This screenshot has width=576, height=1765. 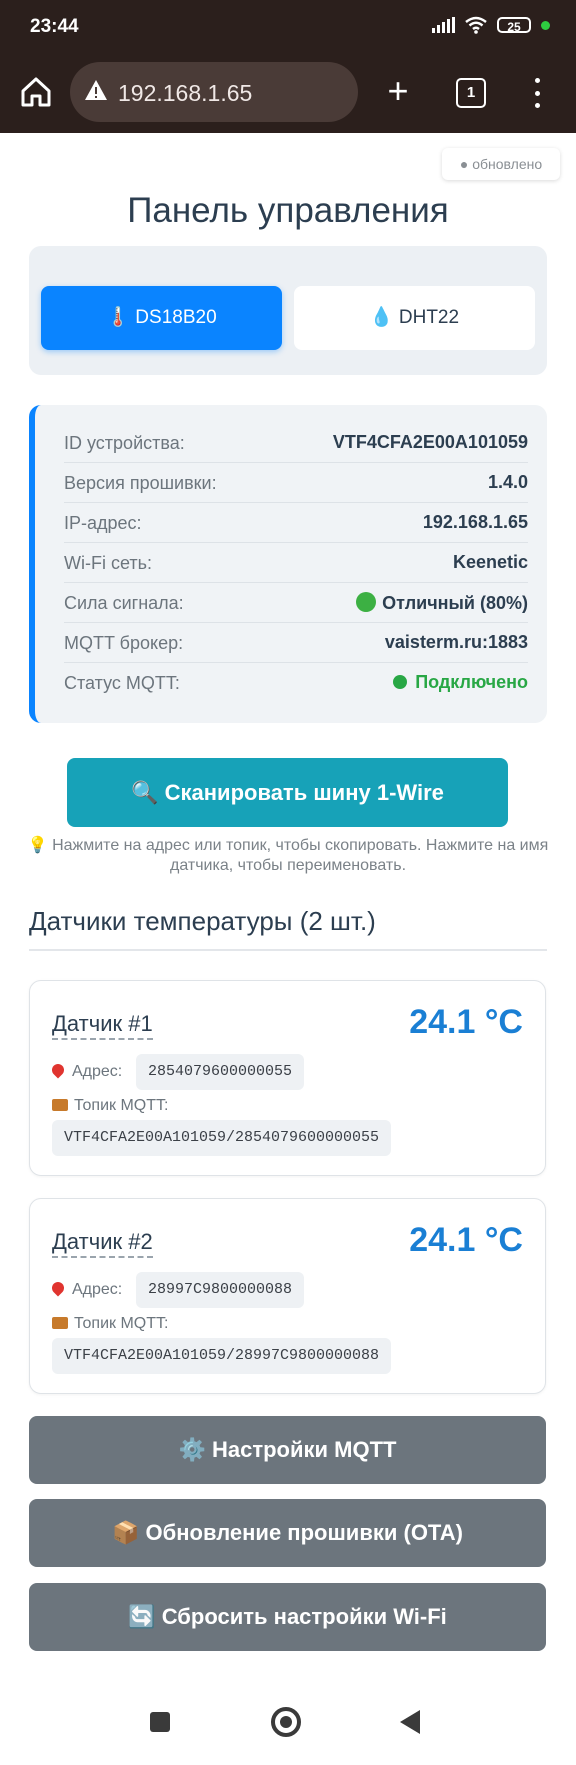 I want to click on signal-value: Отличный (80%), so click(x=442, y=603).